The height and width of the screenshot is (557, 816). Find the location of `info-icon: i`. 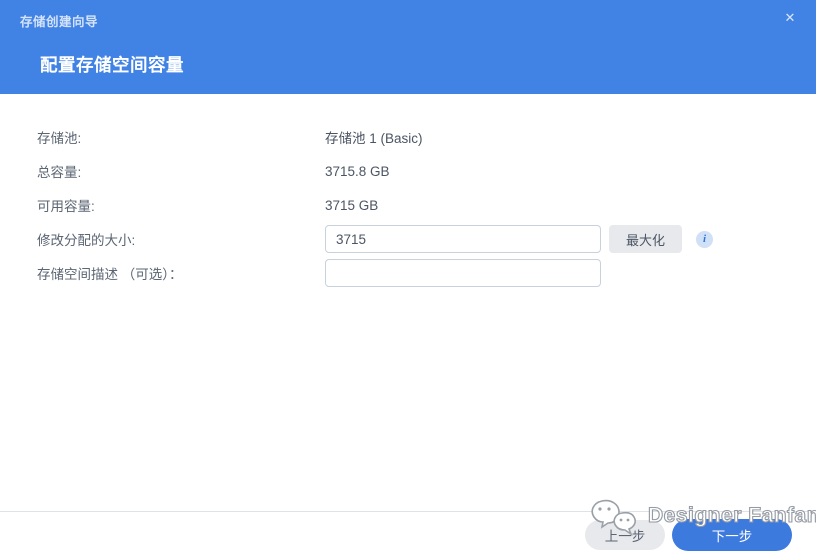

info-icon: i is located at coordinates (705, 239).